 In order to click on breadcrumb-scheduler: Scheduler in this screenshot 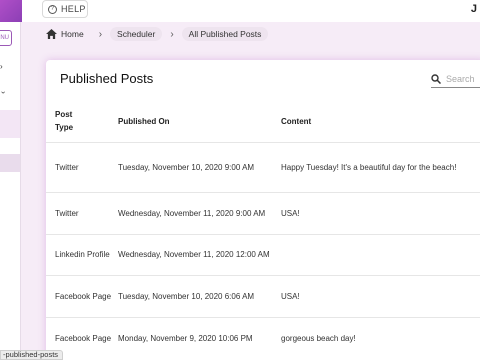, I will do `click(136, 34)`.